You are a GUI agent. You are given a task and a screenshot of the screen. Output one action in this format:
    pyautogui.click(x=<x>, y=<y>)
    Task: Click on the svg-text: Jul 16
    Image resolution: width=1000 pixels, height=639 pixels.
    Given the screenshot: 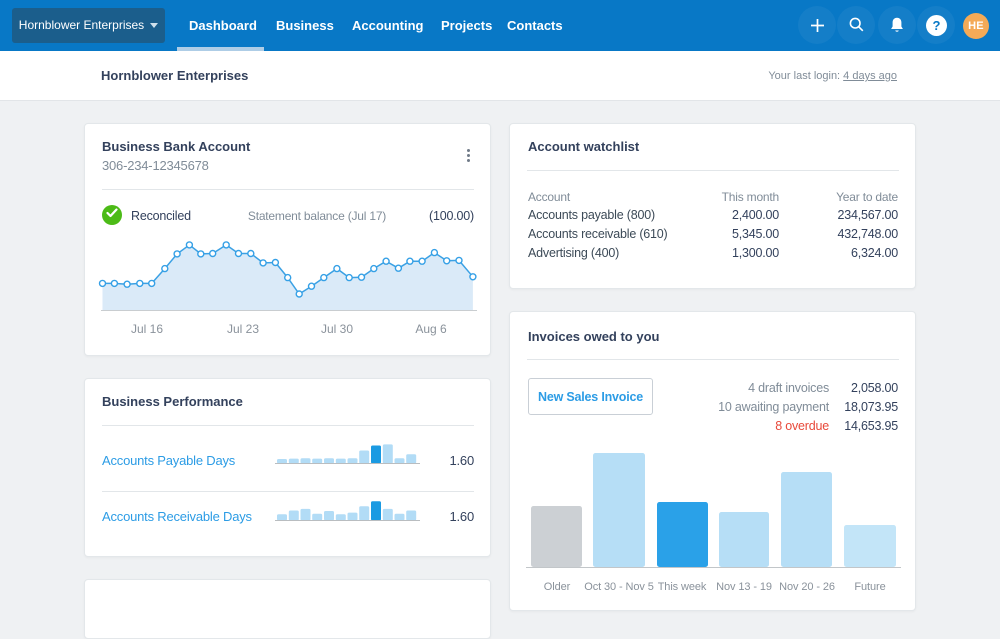 What is the action you would take?
    pyautogui.click(x=147, y=329)
    